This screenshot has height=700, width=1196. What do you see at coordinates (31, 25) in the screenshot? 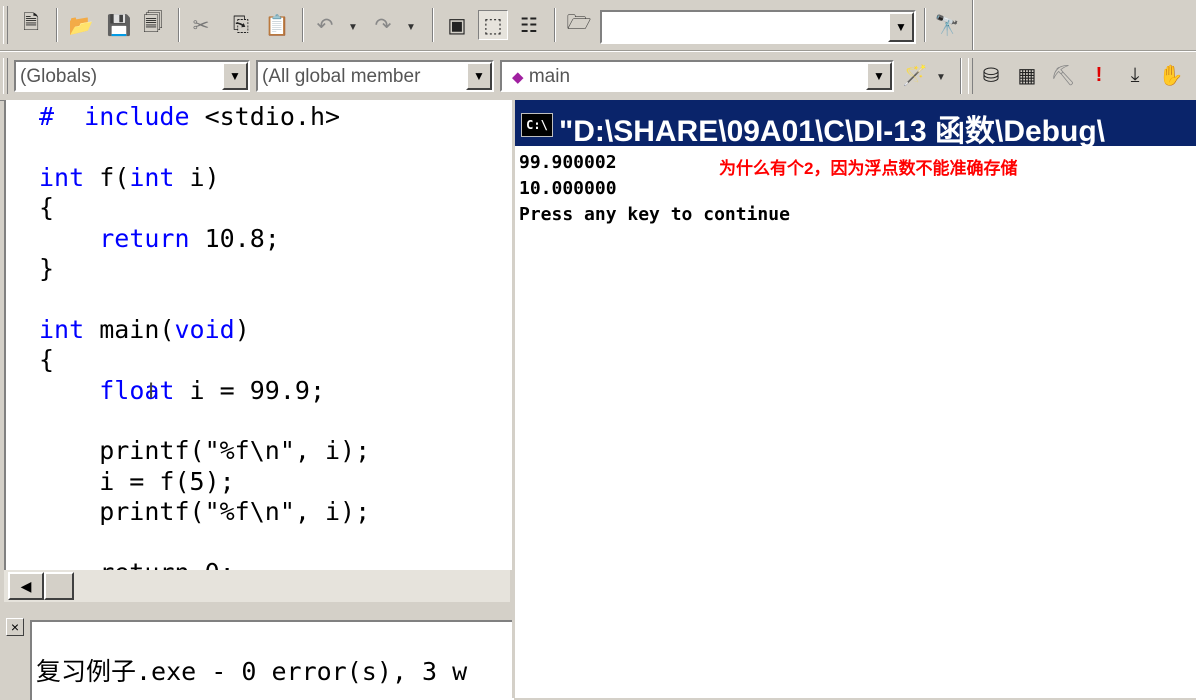
I see `new-file-icon: 🗎` at bounding box center [31, 25].